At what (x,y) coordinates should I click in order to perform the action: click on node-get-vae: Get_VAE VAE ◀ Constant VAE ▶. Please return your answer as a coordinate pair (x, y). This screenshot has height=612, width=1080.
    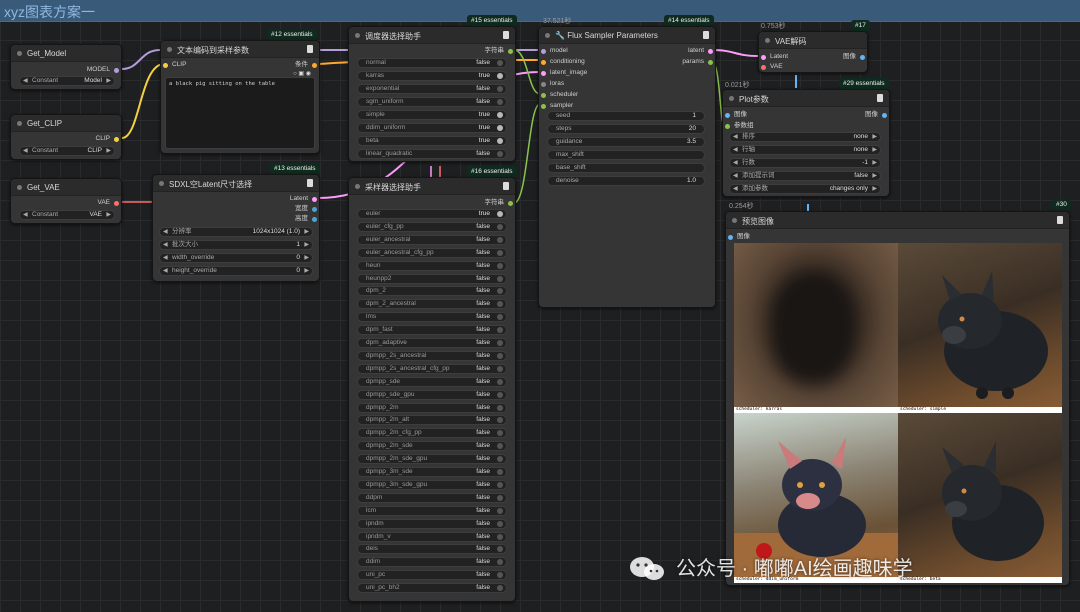
    Looking at the image, I should click on (66, 201).